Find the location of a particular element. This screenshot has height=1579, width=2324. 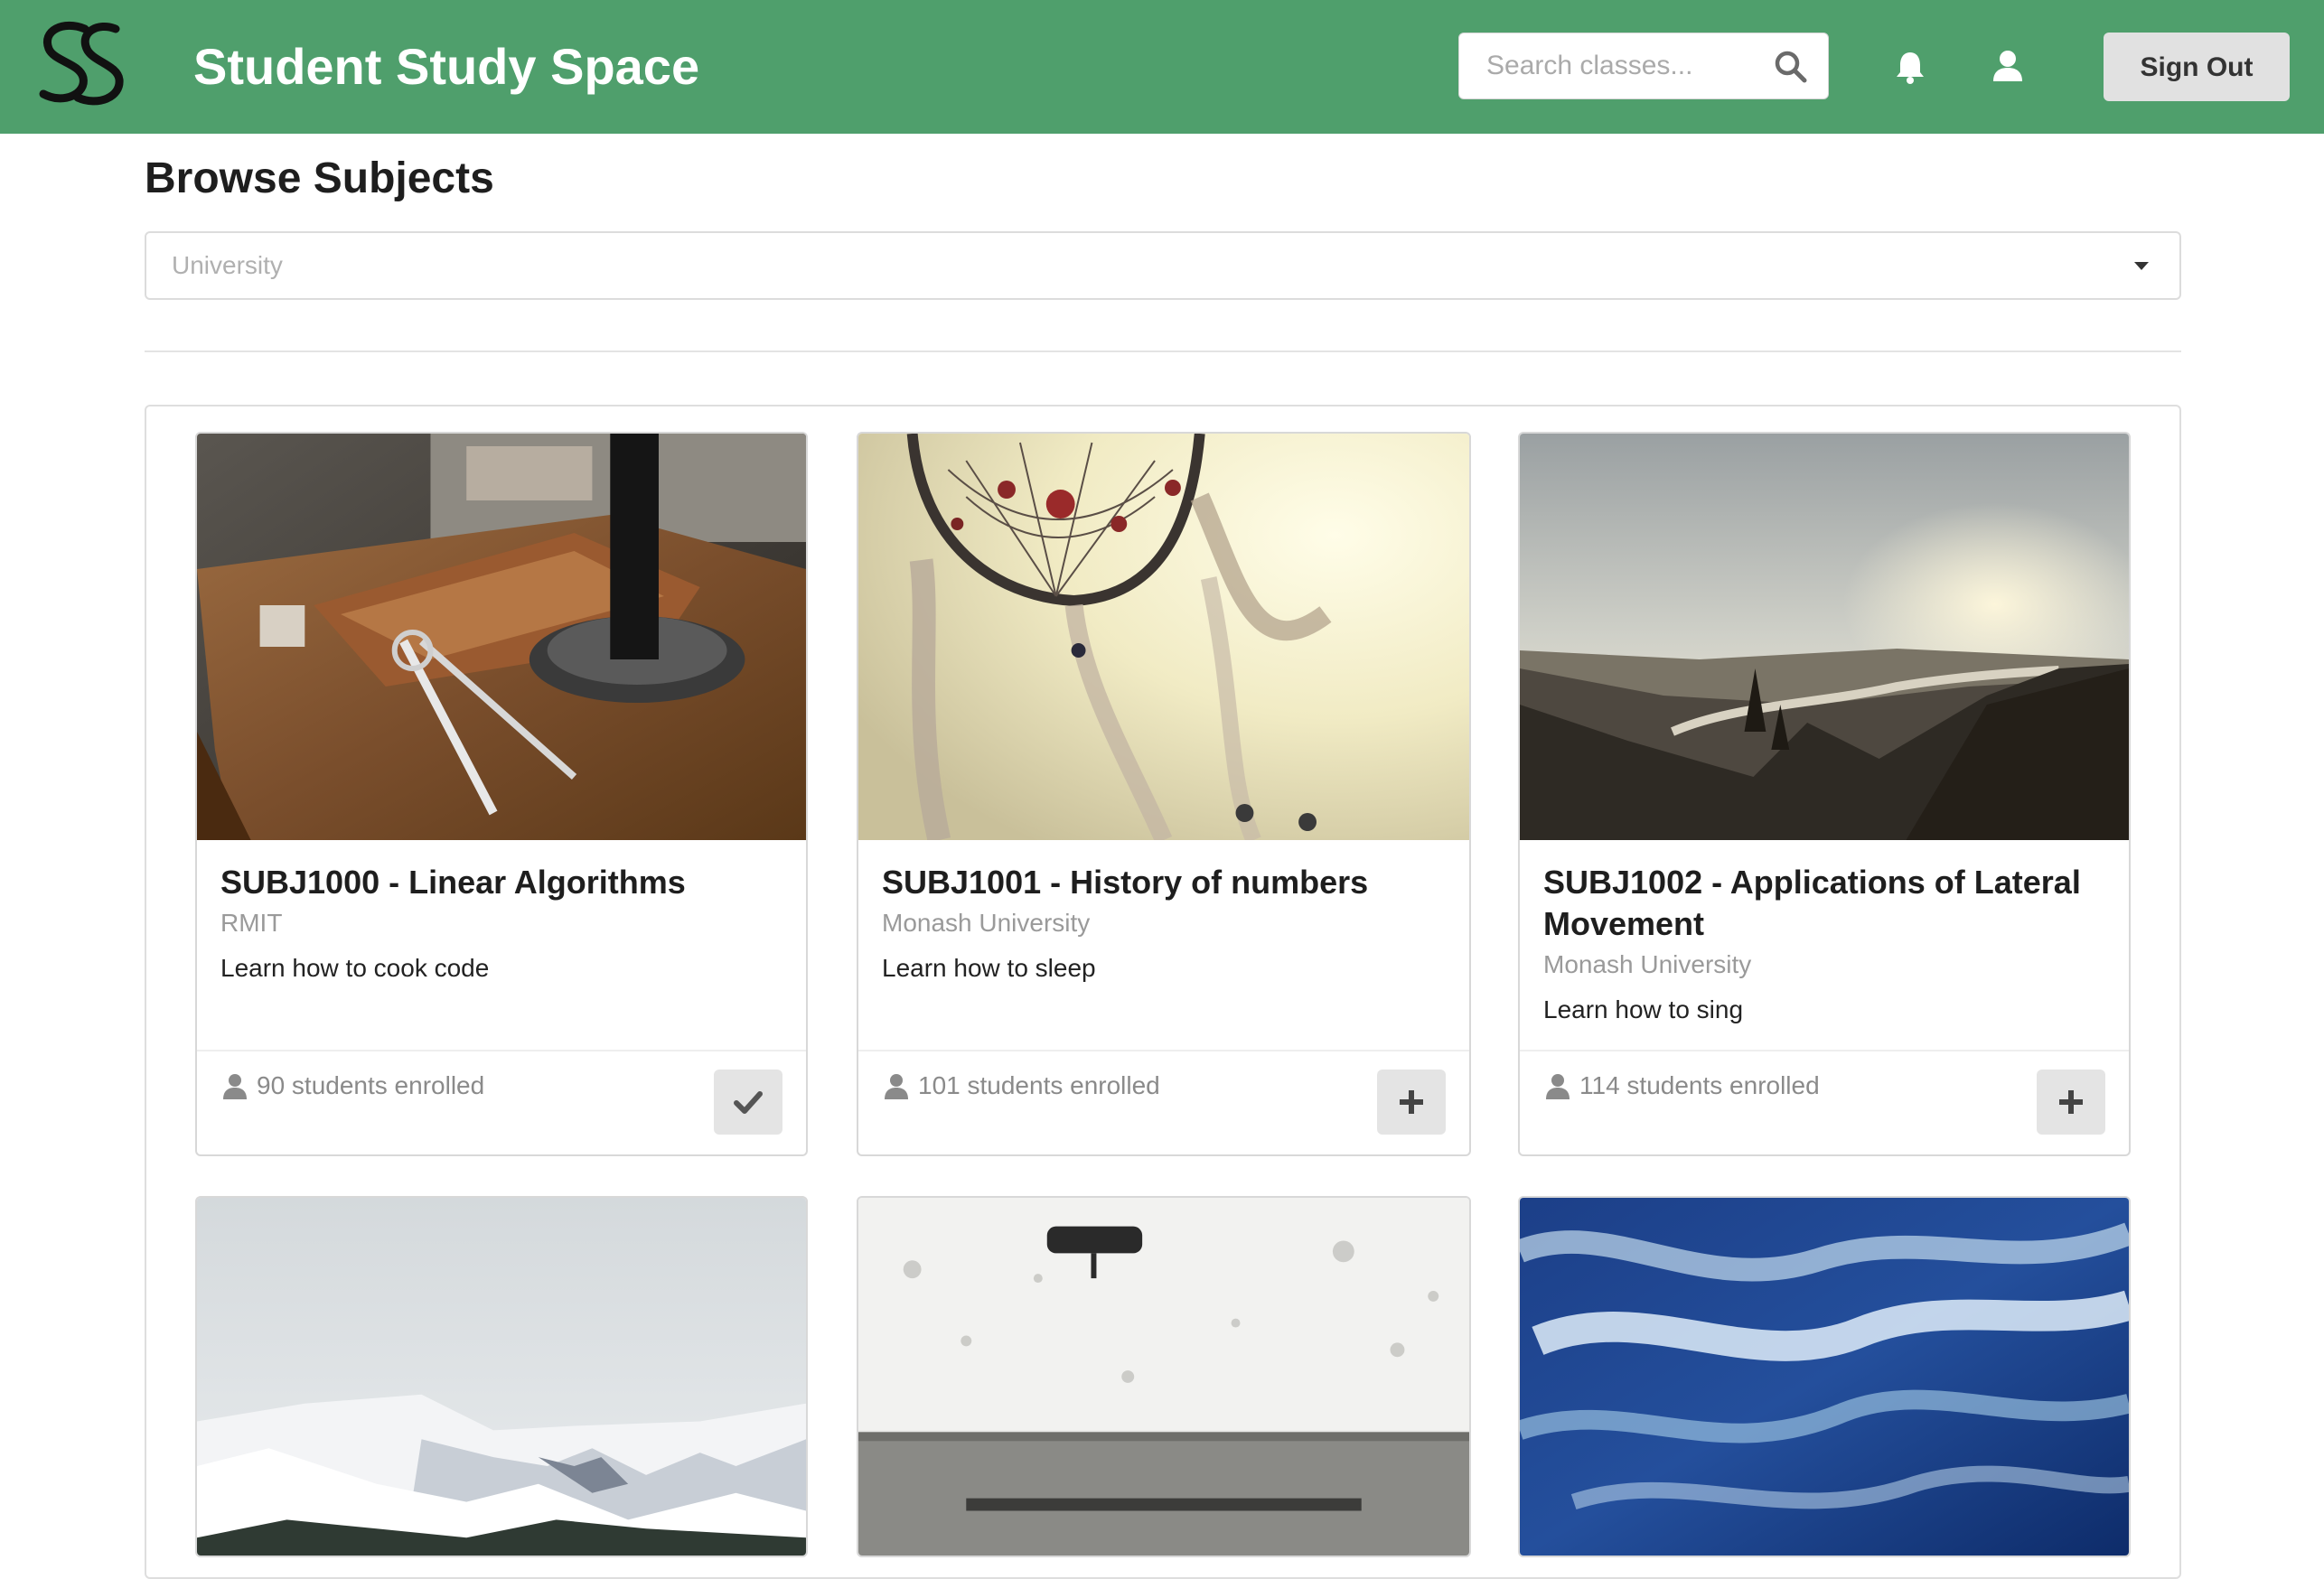

check-icon is located at coordinates (748, 1102).